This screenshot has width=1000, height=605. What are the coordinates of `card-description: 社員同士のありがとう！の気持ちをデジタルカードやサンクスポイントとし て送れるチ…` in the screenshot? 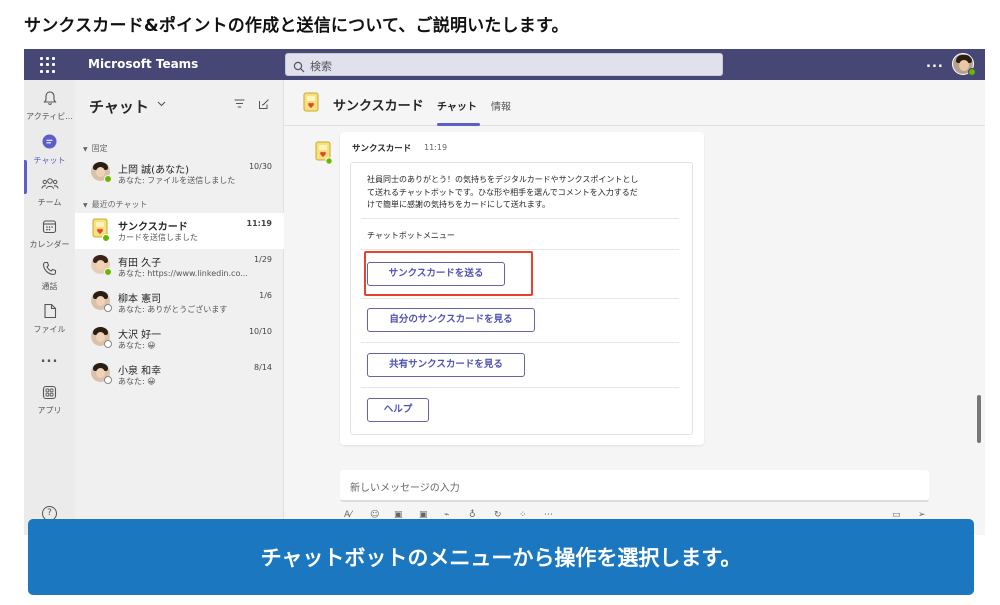 It's located at (528, 193).